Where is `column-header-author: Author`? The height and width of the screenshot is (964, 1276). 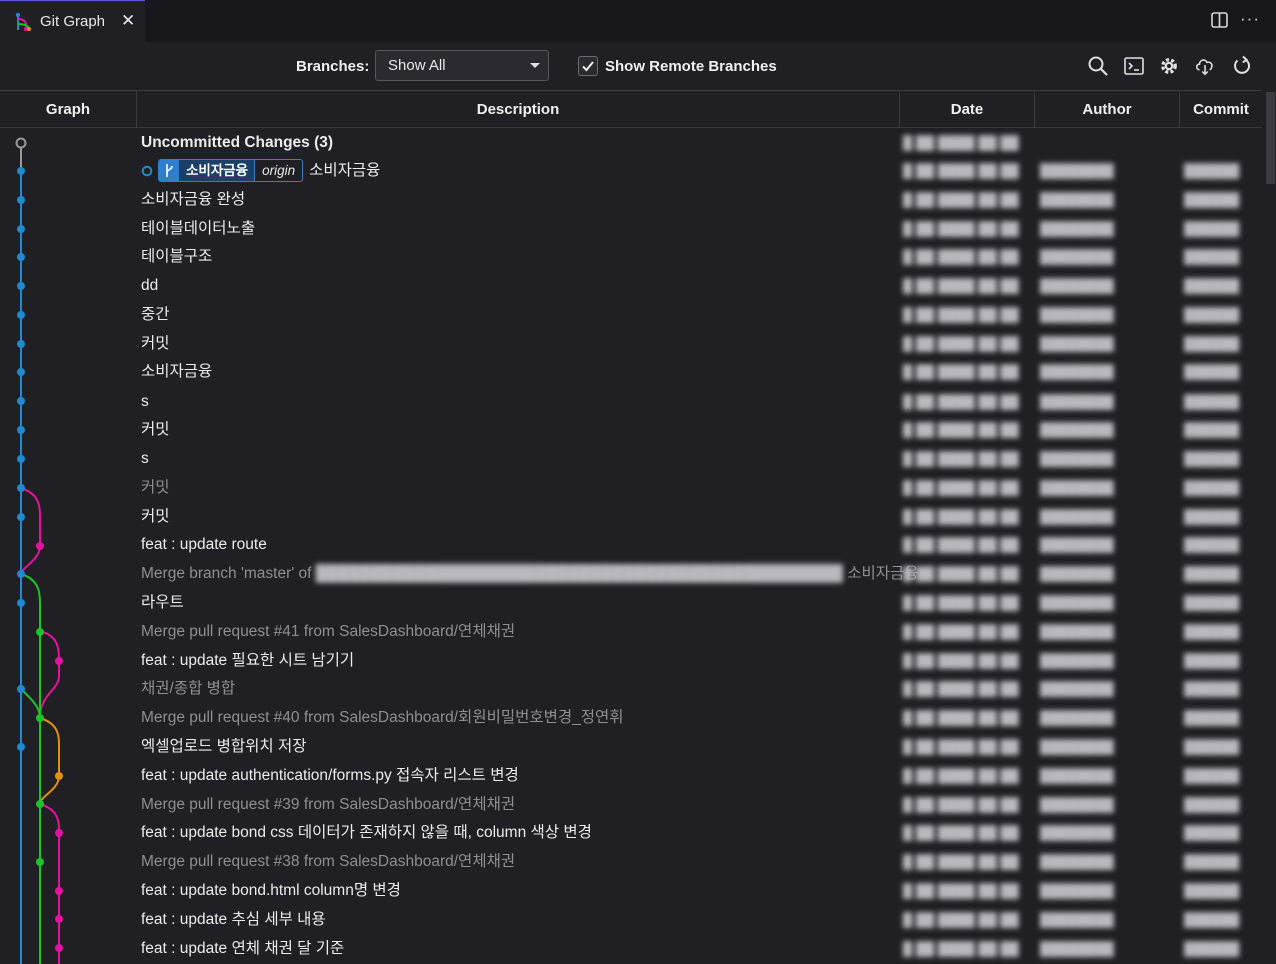
column-header-author: Author is located at coordinates (1107, 109).